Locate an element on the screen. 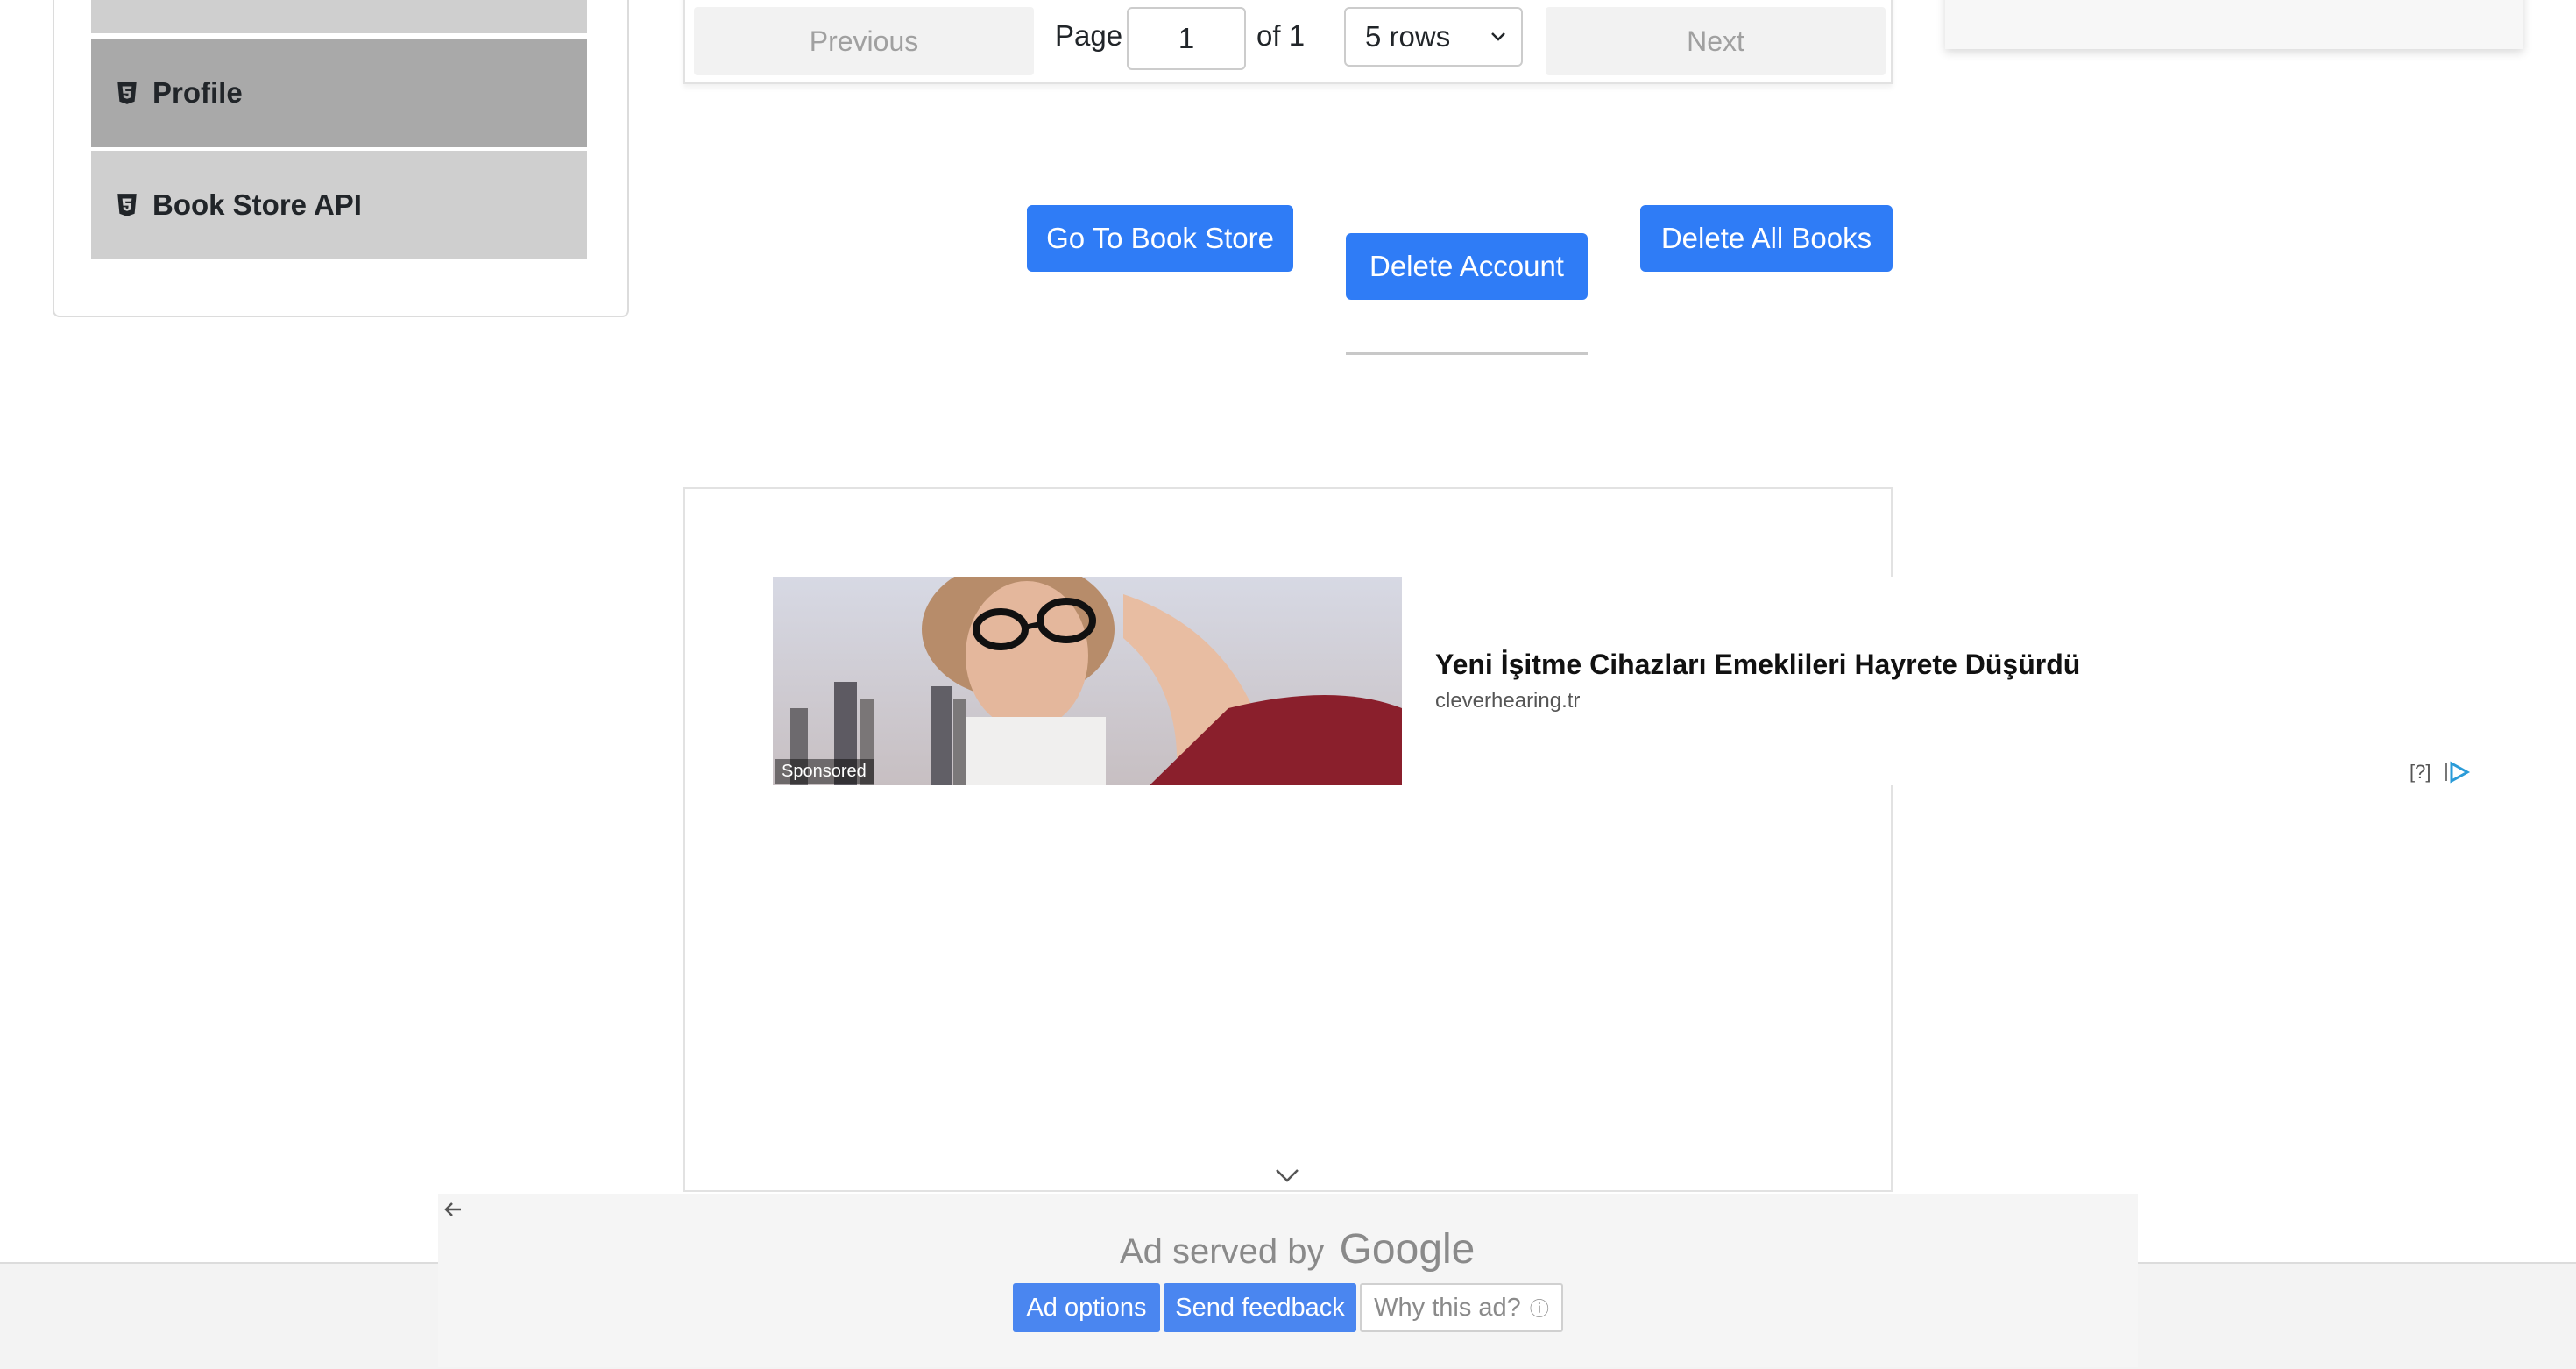 This screenshot has width=2576, height=1369. ad-served-label: Ad served by is located at coordinates (1222, 1251).